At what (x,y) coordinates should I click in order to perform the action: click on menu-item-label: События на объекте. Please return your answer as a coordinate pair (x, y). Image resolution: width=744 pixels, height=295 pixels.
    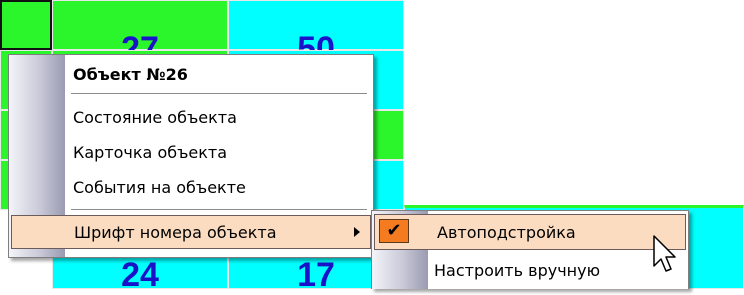
    Looking at the image, I should click on (159, 187).